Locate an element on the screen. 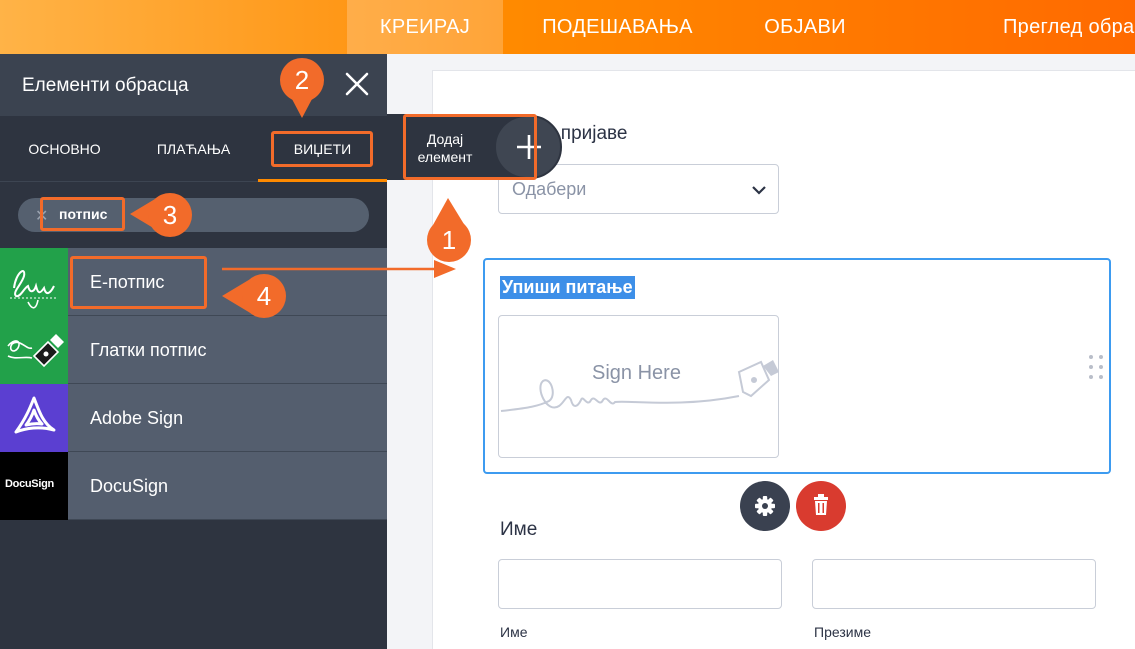  tab-publish: ОБЈАВИ is located at coordinates (805, 27).